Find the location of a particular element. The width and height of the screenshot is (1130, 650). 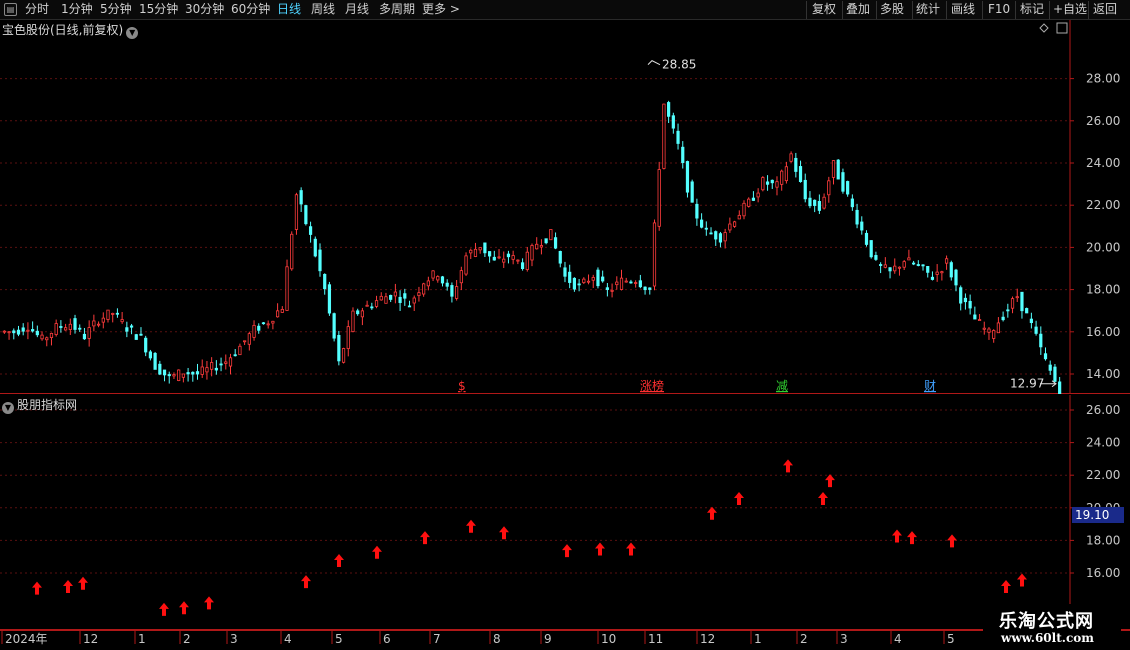

back-button: 返回 is located at coordinates (1105, 10).